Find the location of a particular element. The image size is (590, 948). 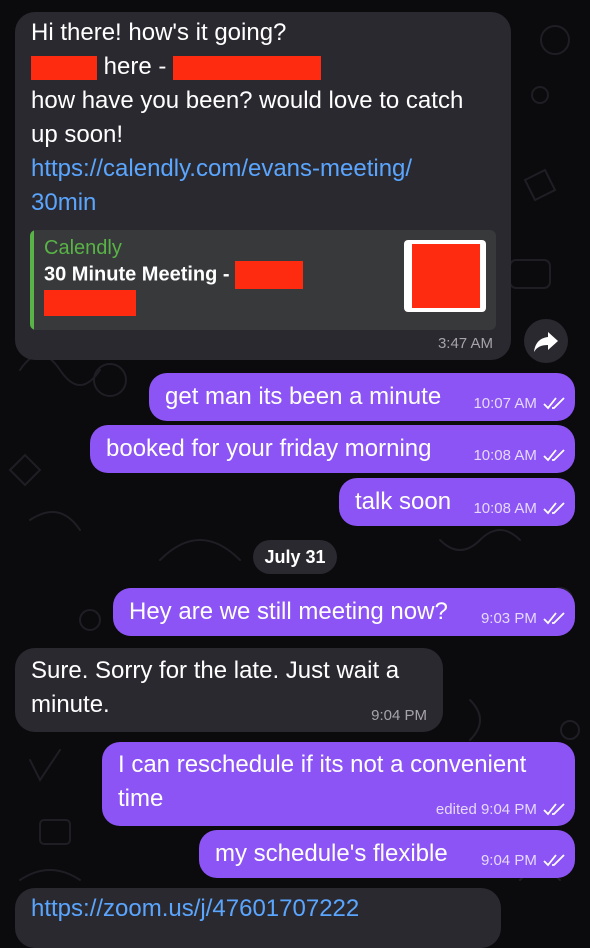

calendly-link: https://calendly.com/evans-meeting/ is located at coordinates (247, 169).